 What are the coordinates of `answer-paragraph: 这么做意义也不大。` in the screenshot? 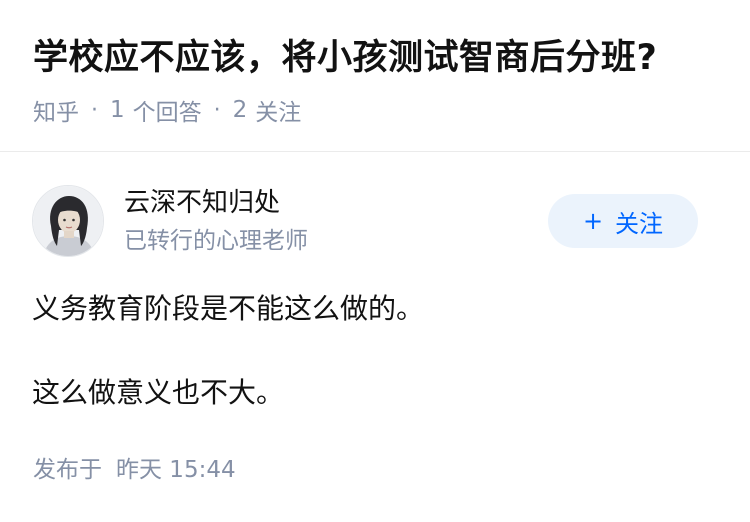 It's located at (158, 392).